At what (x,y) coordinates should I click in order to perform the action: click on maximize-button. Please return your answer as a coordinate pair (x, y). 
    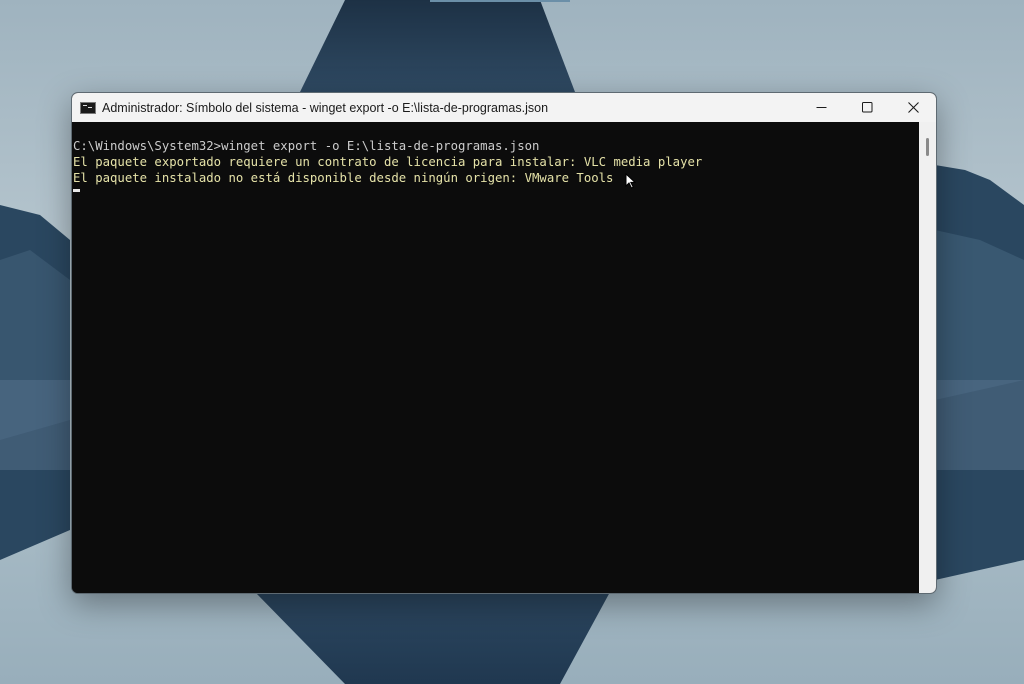
    Looking at the image, I should click on (867, 107).